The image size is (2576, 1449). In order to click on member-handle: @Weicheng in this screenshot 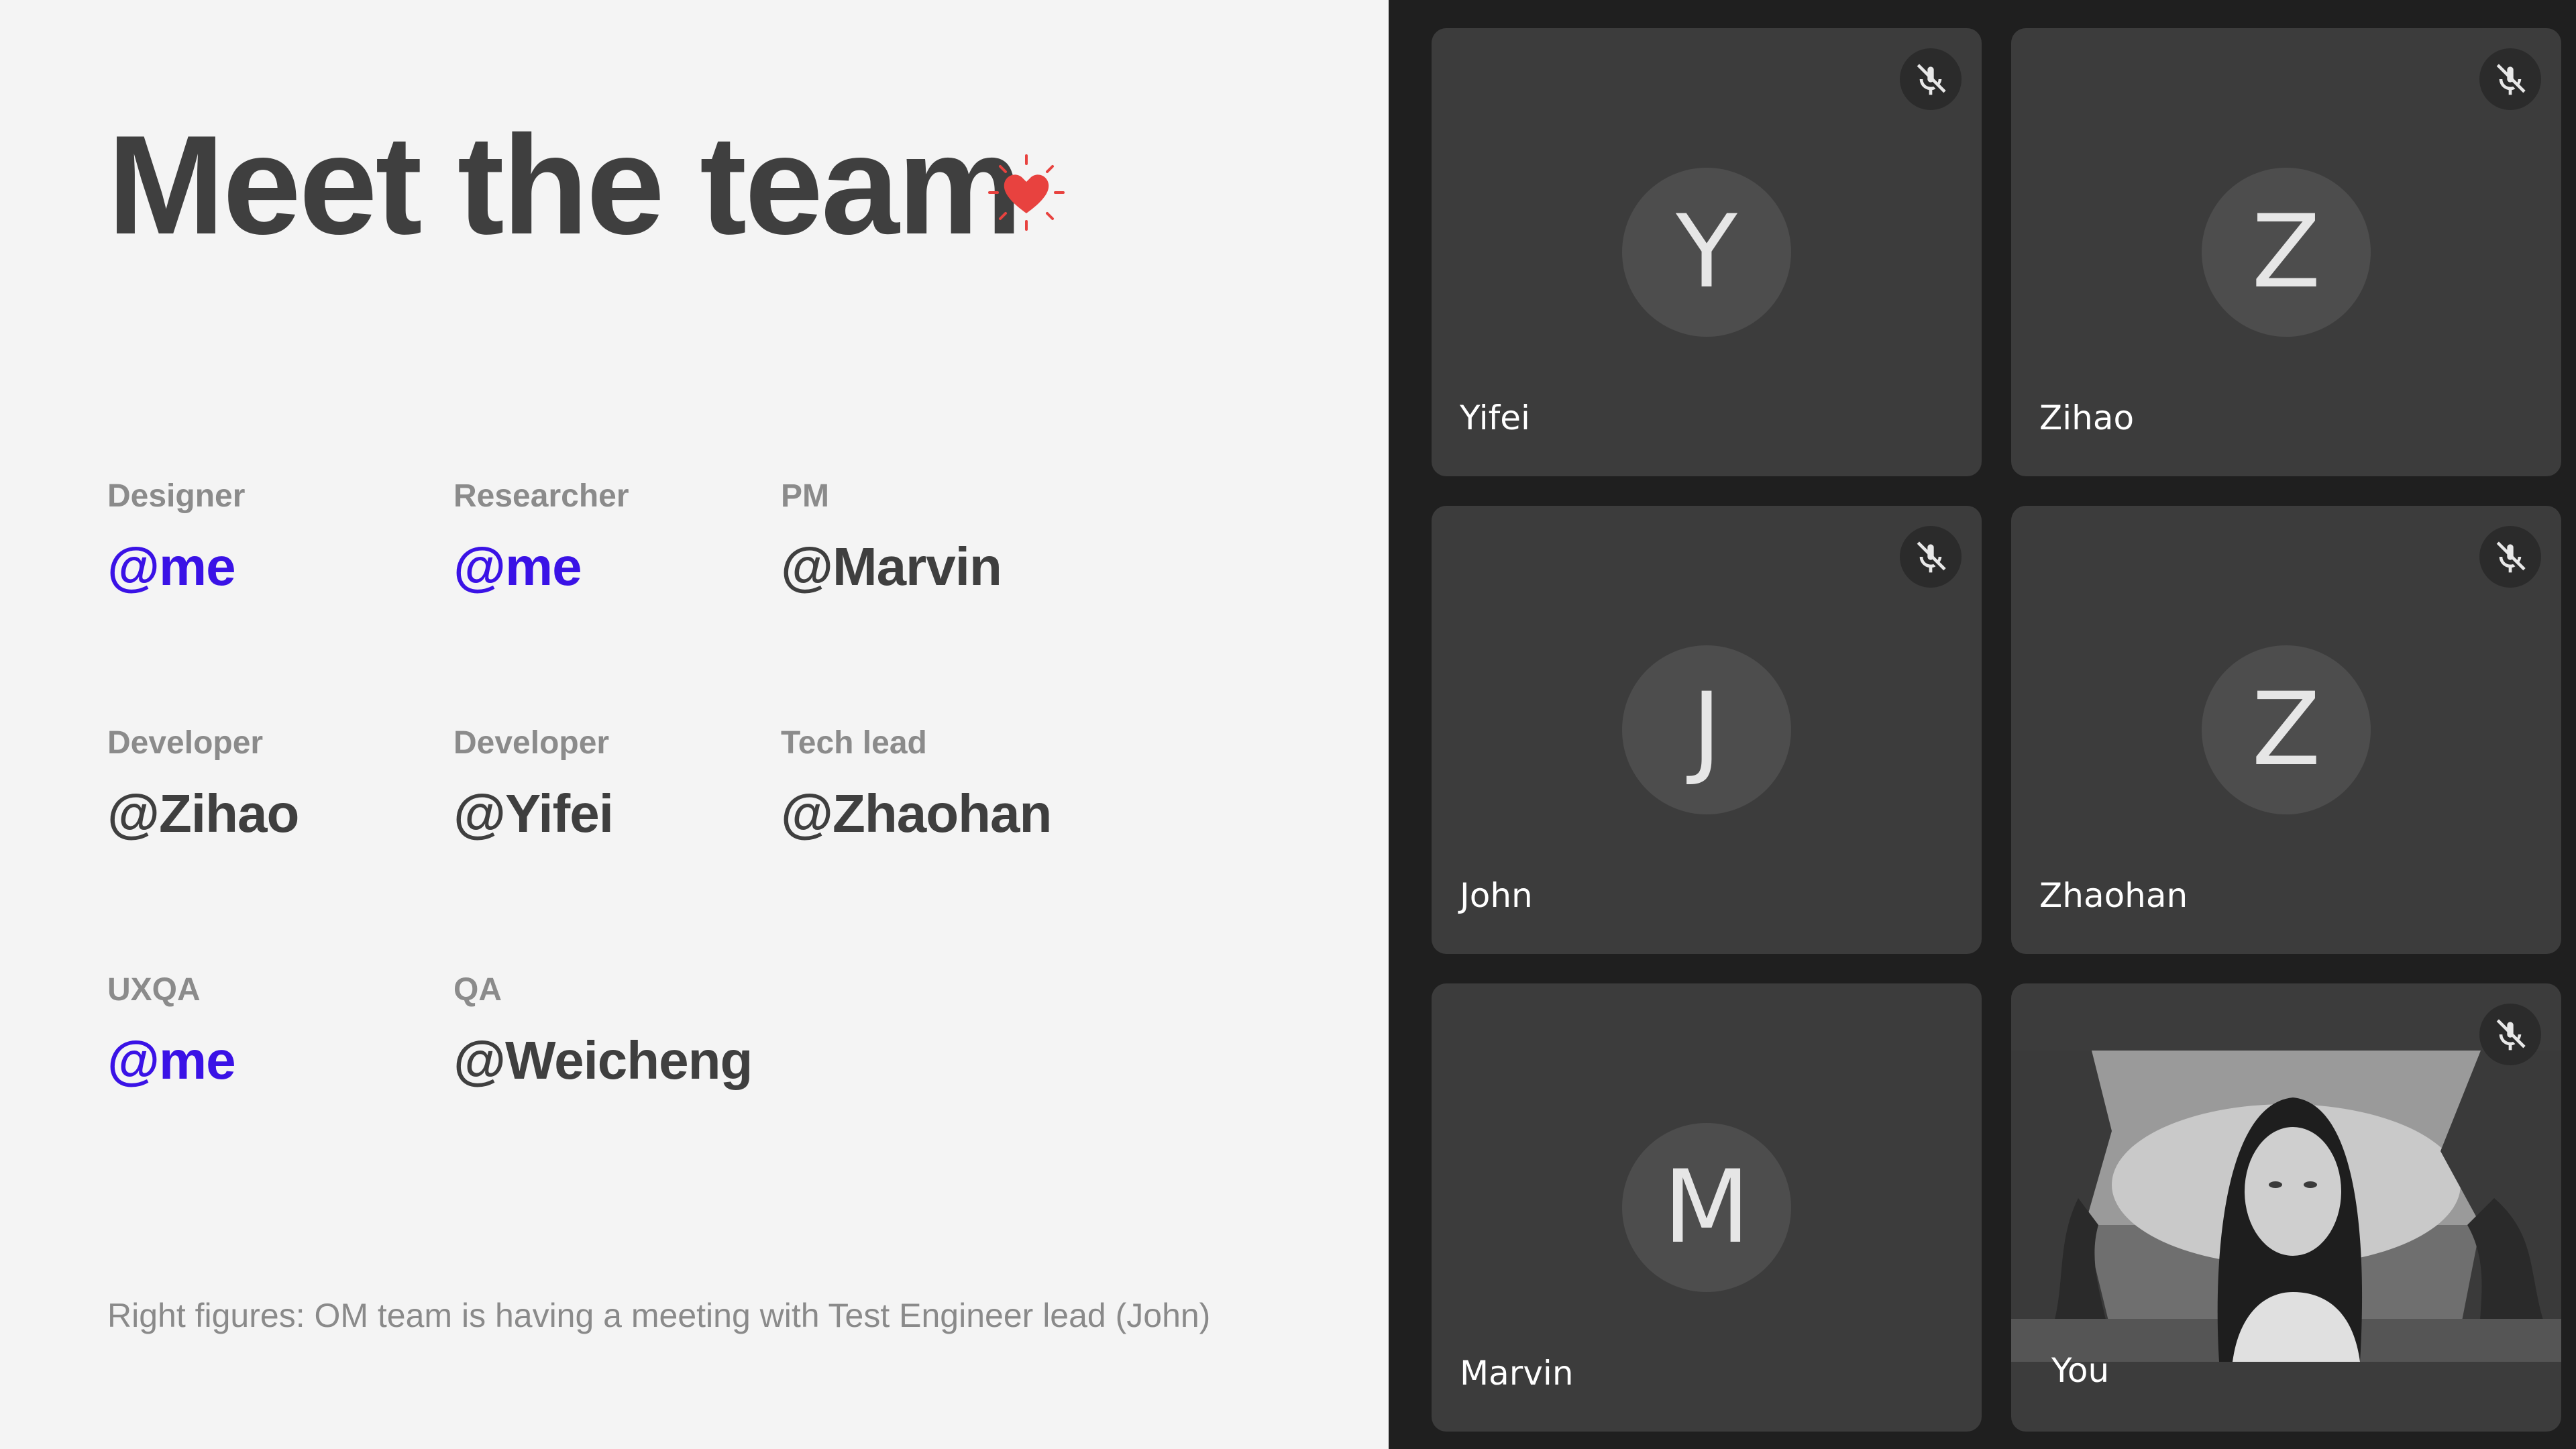, I will do `click(603, 1060)`.